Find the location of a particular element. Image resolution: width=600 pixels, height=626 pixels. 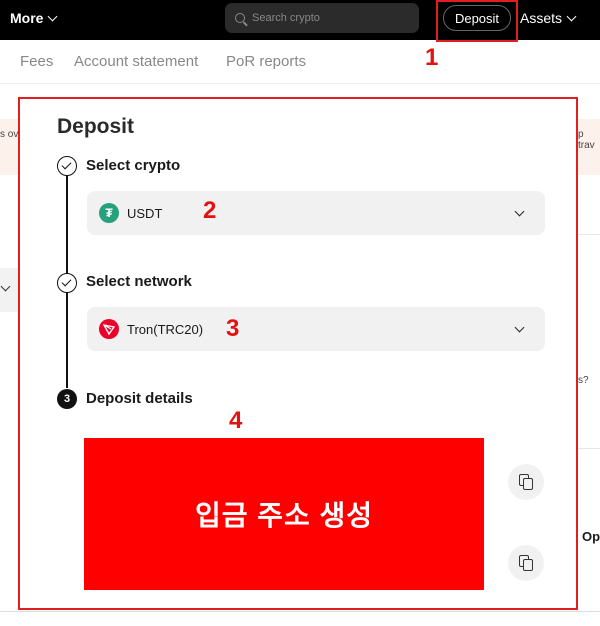

more-label: More is located at coordinates (27, 18).